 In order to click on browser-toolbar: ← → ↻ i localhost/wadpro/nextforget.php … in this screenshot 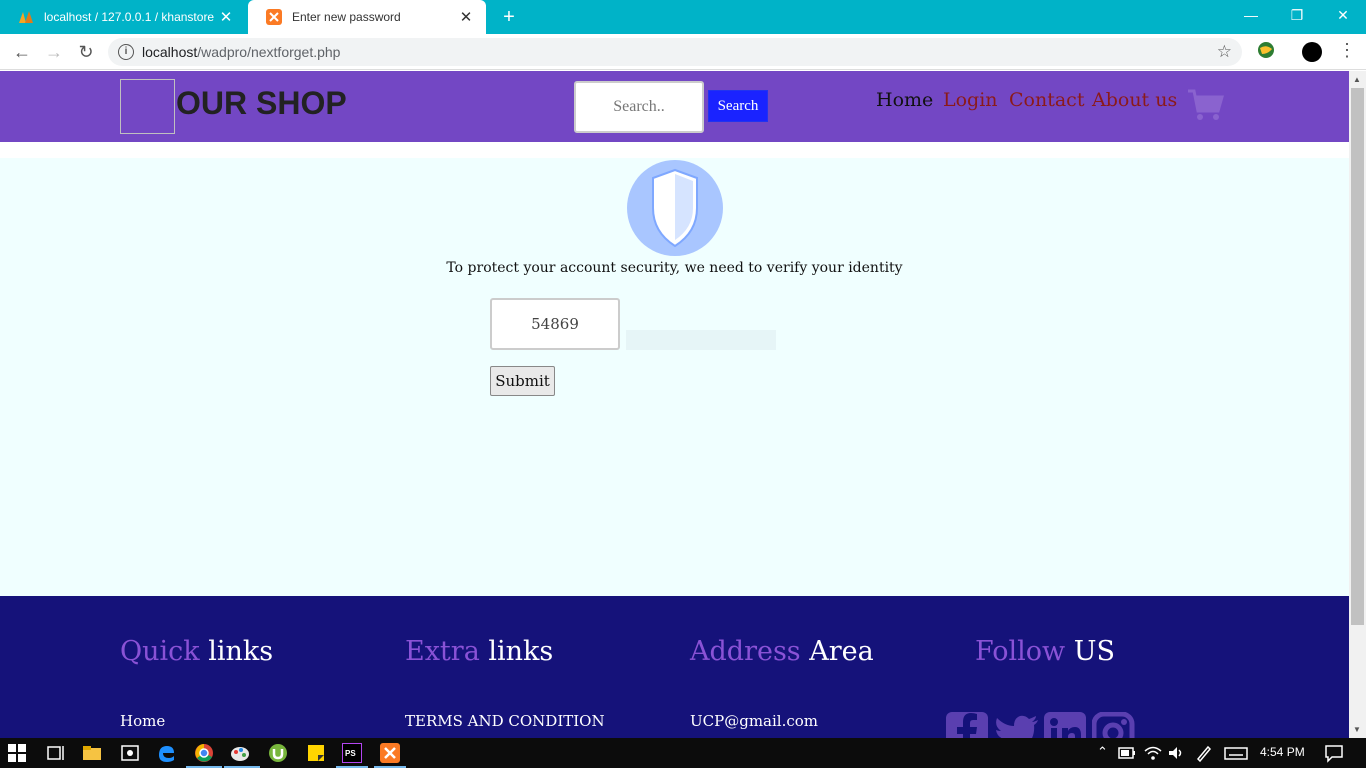, I will do `click(683, 52)`.